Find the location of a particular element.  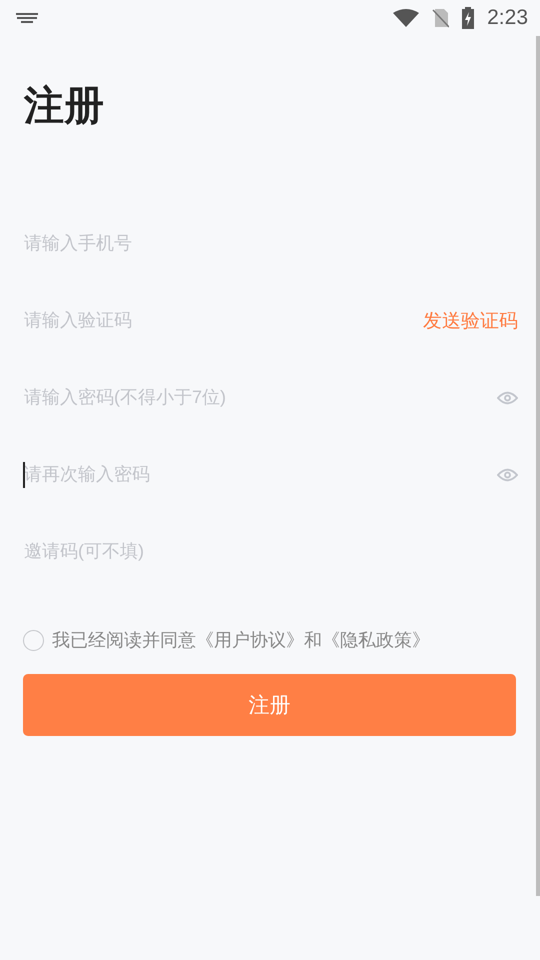

page-title: 注册 is located at coordinates (64, 106).